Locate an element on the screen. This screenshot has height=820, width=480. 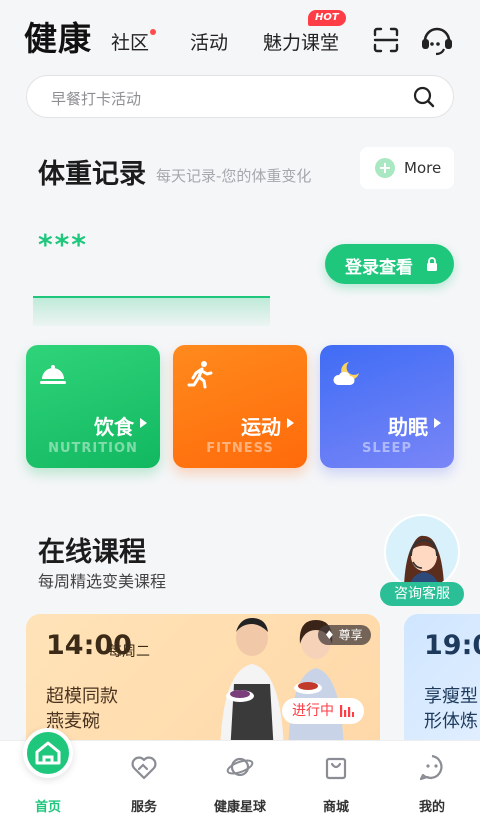
courses-section-subtitle: 每周精选变美课程 is located at coordinates (102, 581).